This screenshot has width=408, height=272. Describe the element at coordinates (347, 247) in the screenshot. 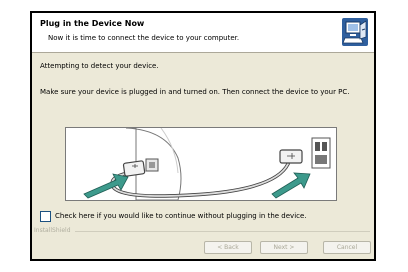

I see `cancel-button: Cancel` at that location.